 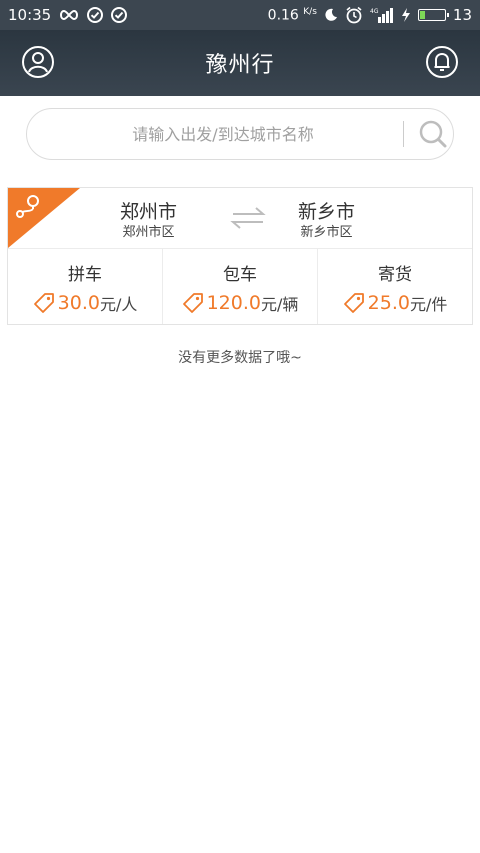 What do you see at coordinates (374, 11) in the screenshot?
I see `network-type-label: 4G` at bounding box center [374, 11].